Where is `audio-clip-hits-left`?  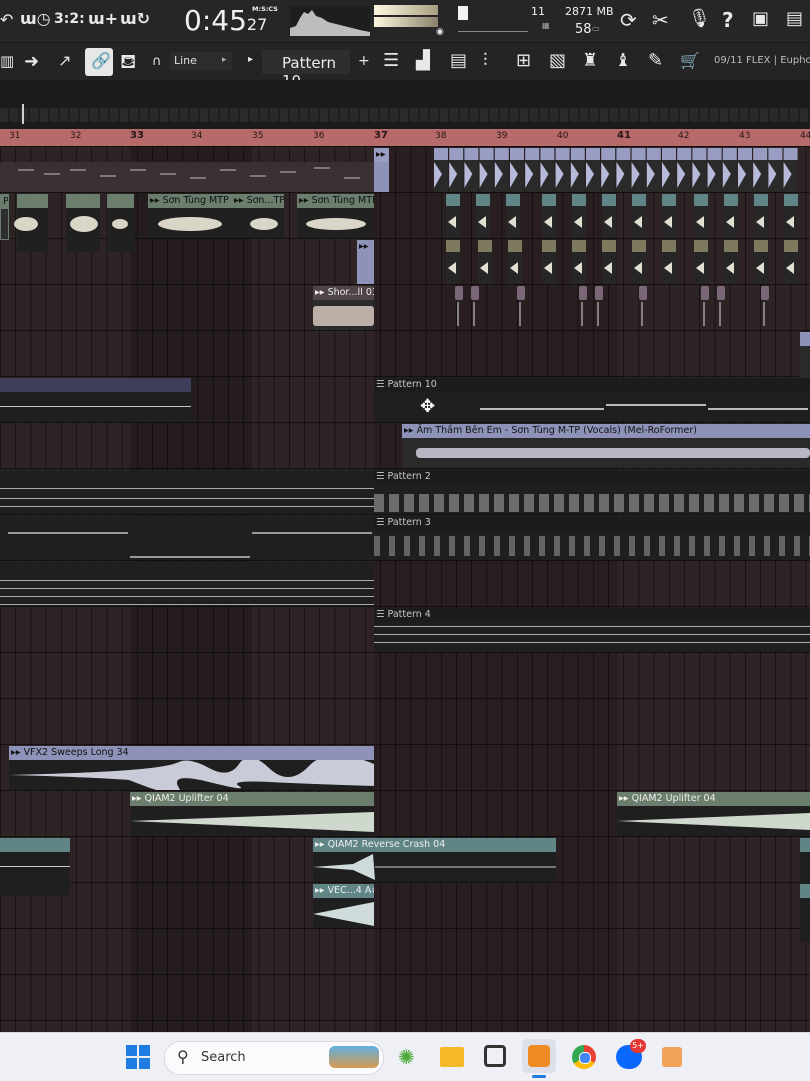 audio-clip-hits-left is located at coordinates (187, 177).